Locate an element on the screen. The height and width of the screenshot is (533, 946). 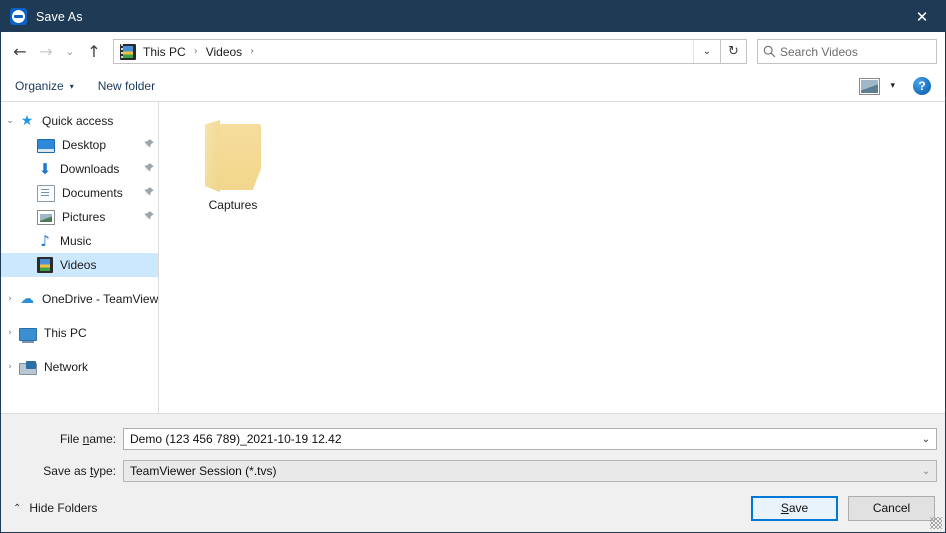
cancel-label: Cancel is located at coordinates (891, 508).